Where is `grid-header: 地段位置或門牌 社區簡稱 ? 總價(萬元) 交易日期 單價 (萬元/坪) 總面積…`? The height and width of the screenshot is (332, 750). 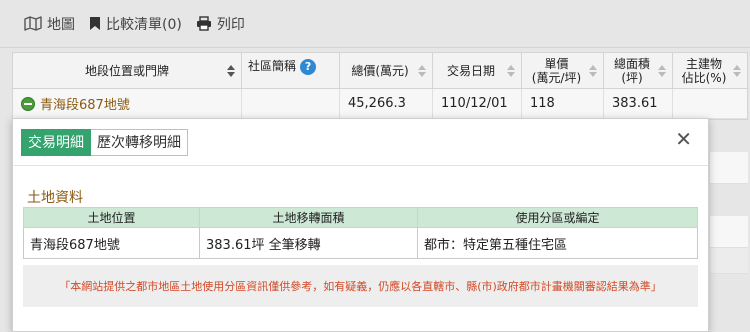 grid-header: 地段位置或門牌 社區簡稱 ? 總價(萬元) 交易日期 單價 (萬元/坪) 總面積… is located at coordinates (380, 71).